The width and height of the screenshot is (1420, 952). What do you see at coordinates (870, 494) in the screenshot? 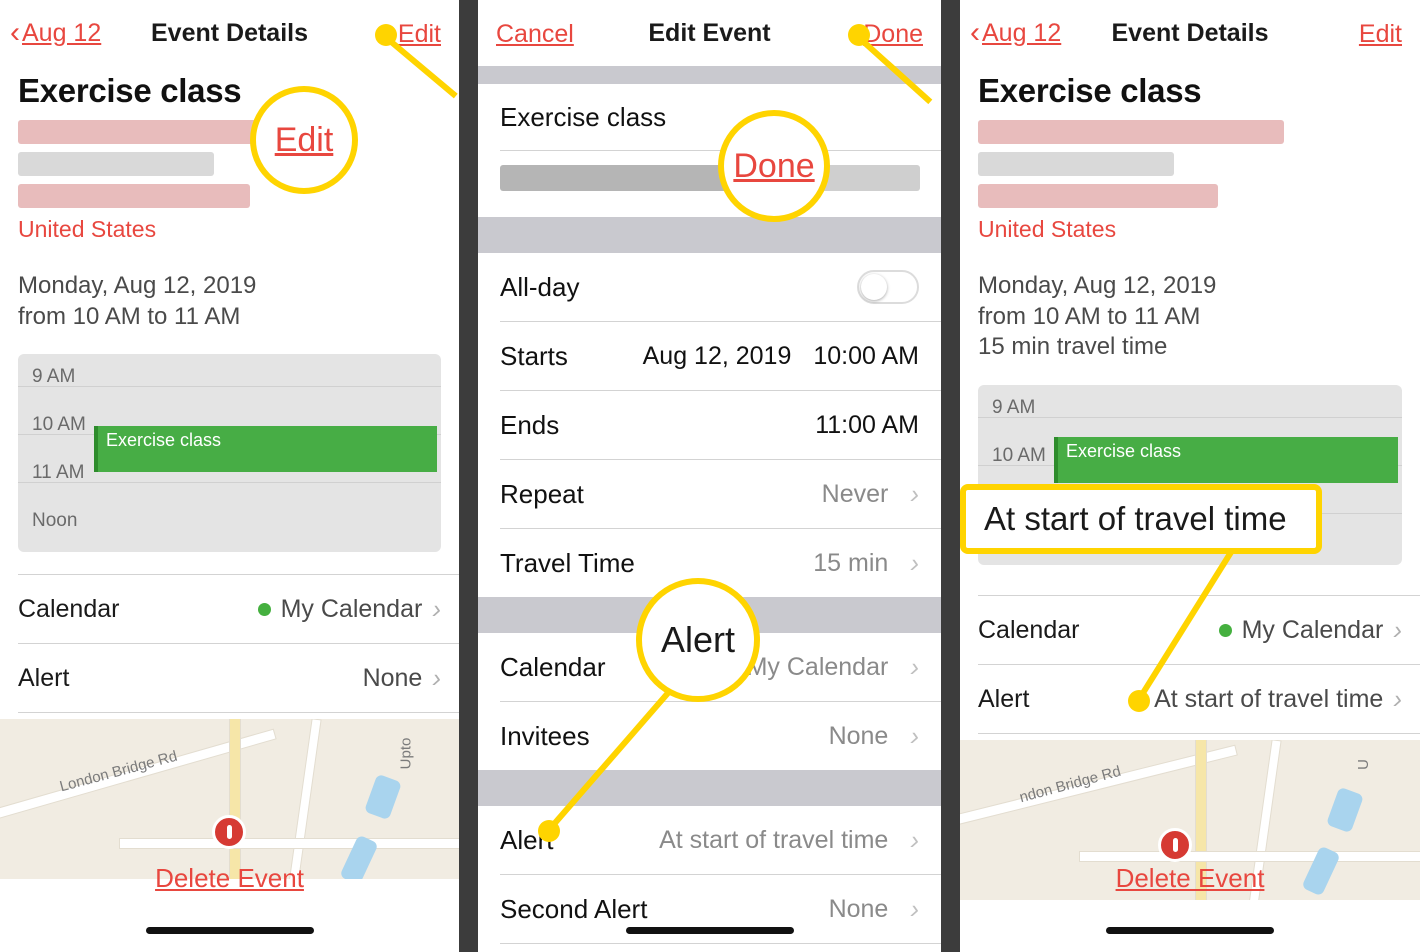
I see `repeat-value-group: Never ›` at bounding box center [870, 494].